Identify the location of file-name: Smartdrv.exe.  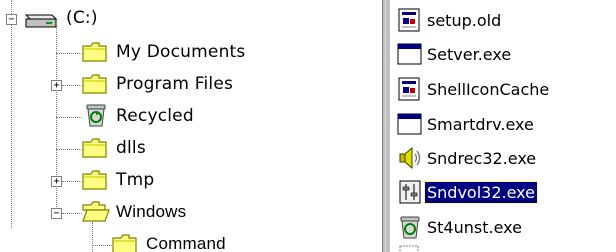
(480, 124).